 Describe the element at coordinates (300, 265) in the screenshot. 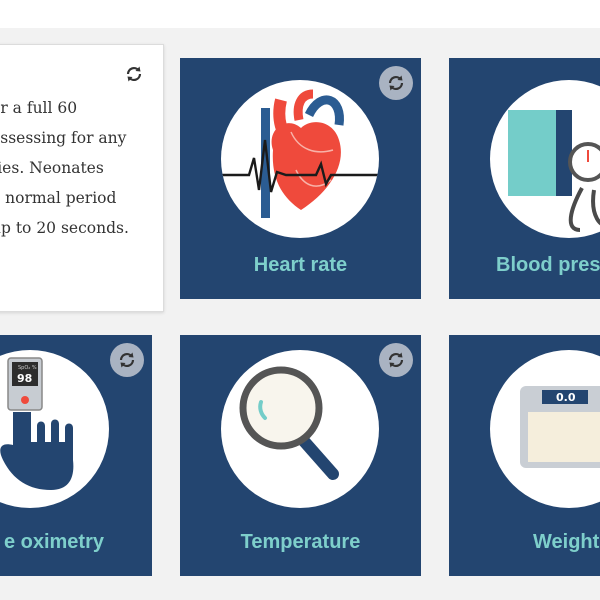

I see `card-label: Heart rate` at that location.